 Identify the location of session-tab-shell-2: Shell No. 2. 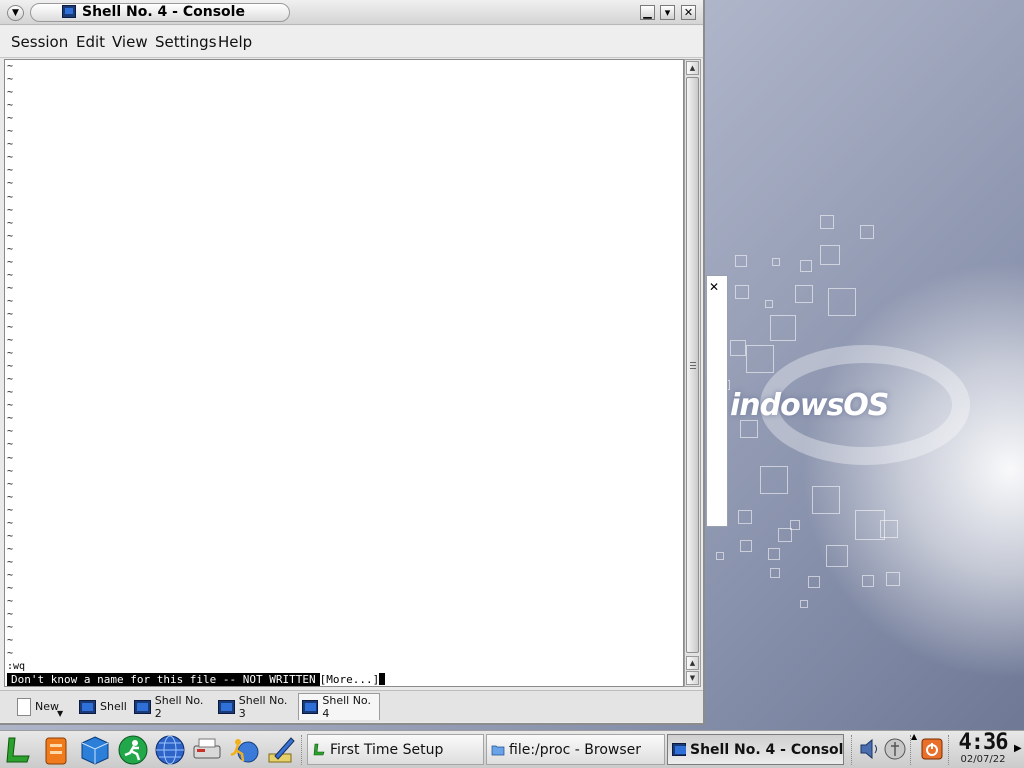
(172, 706).